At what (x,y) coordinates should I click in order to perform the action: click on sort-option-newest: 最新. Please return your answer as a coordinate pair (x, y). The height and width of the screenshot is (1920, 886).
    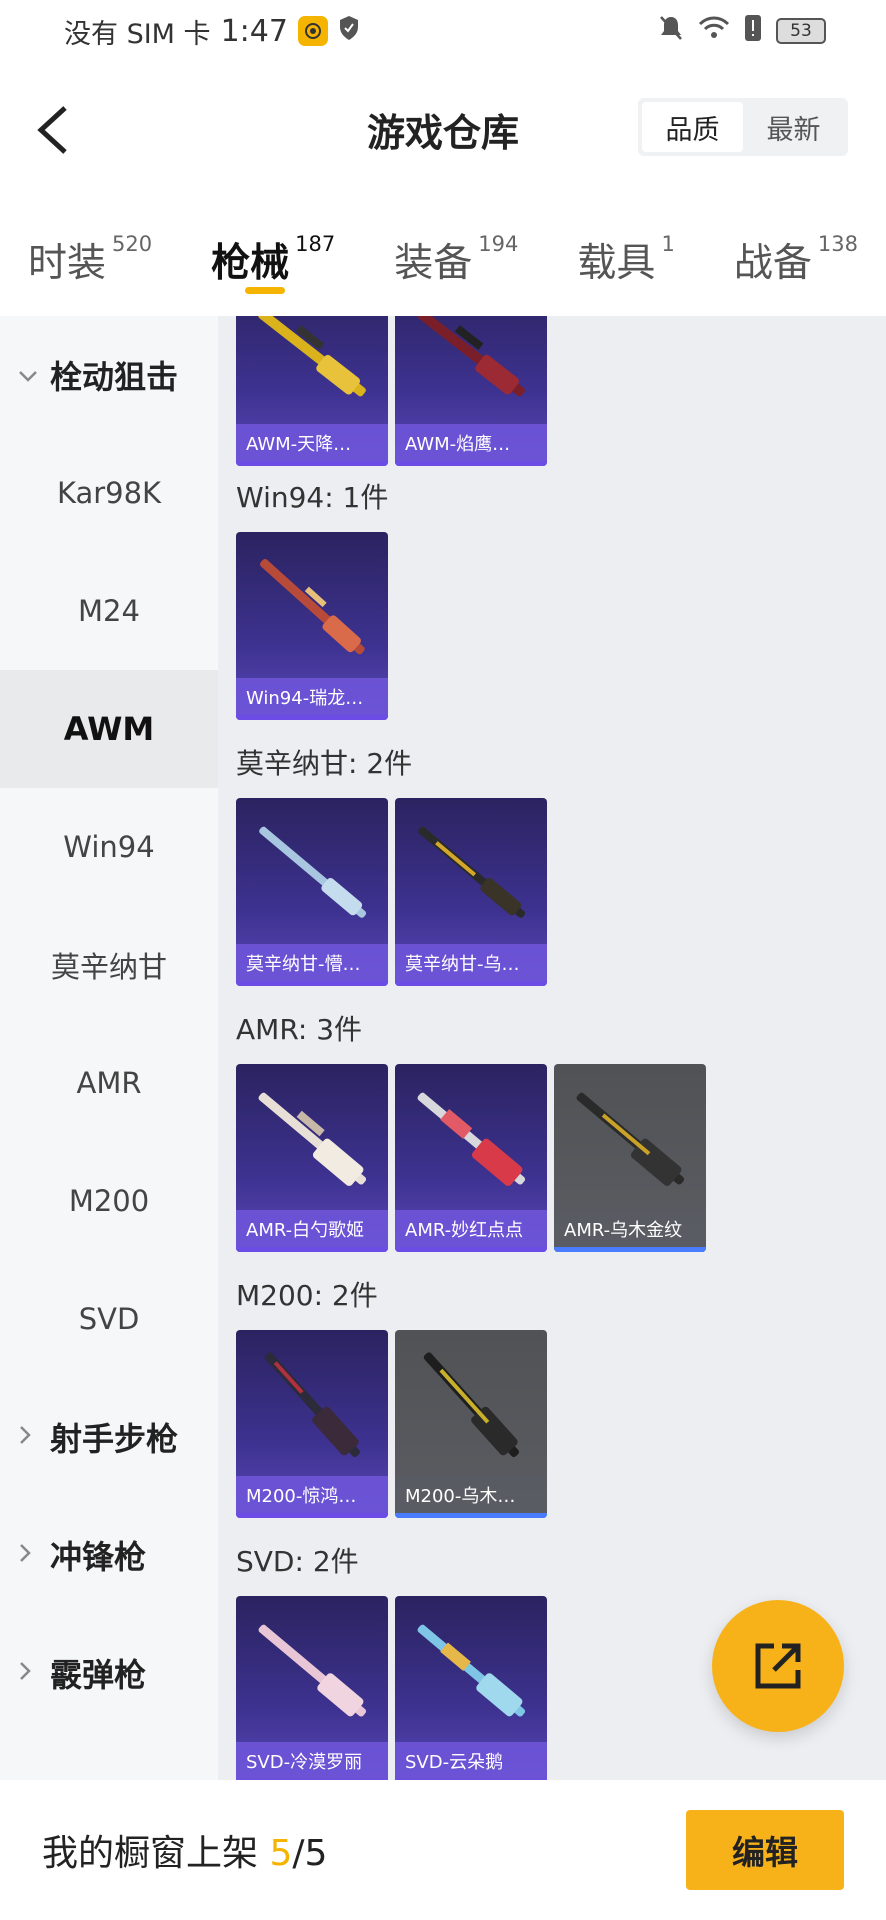
    Looking at the image, I should click on (793, 127).